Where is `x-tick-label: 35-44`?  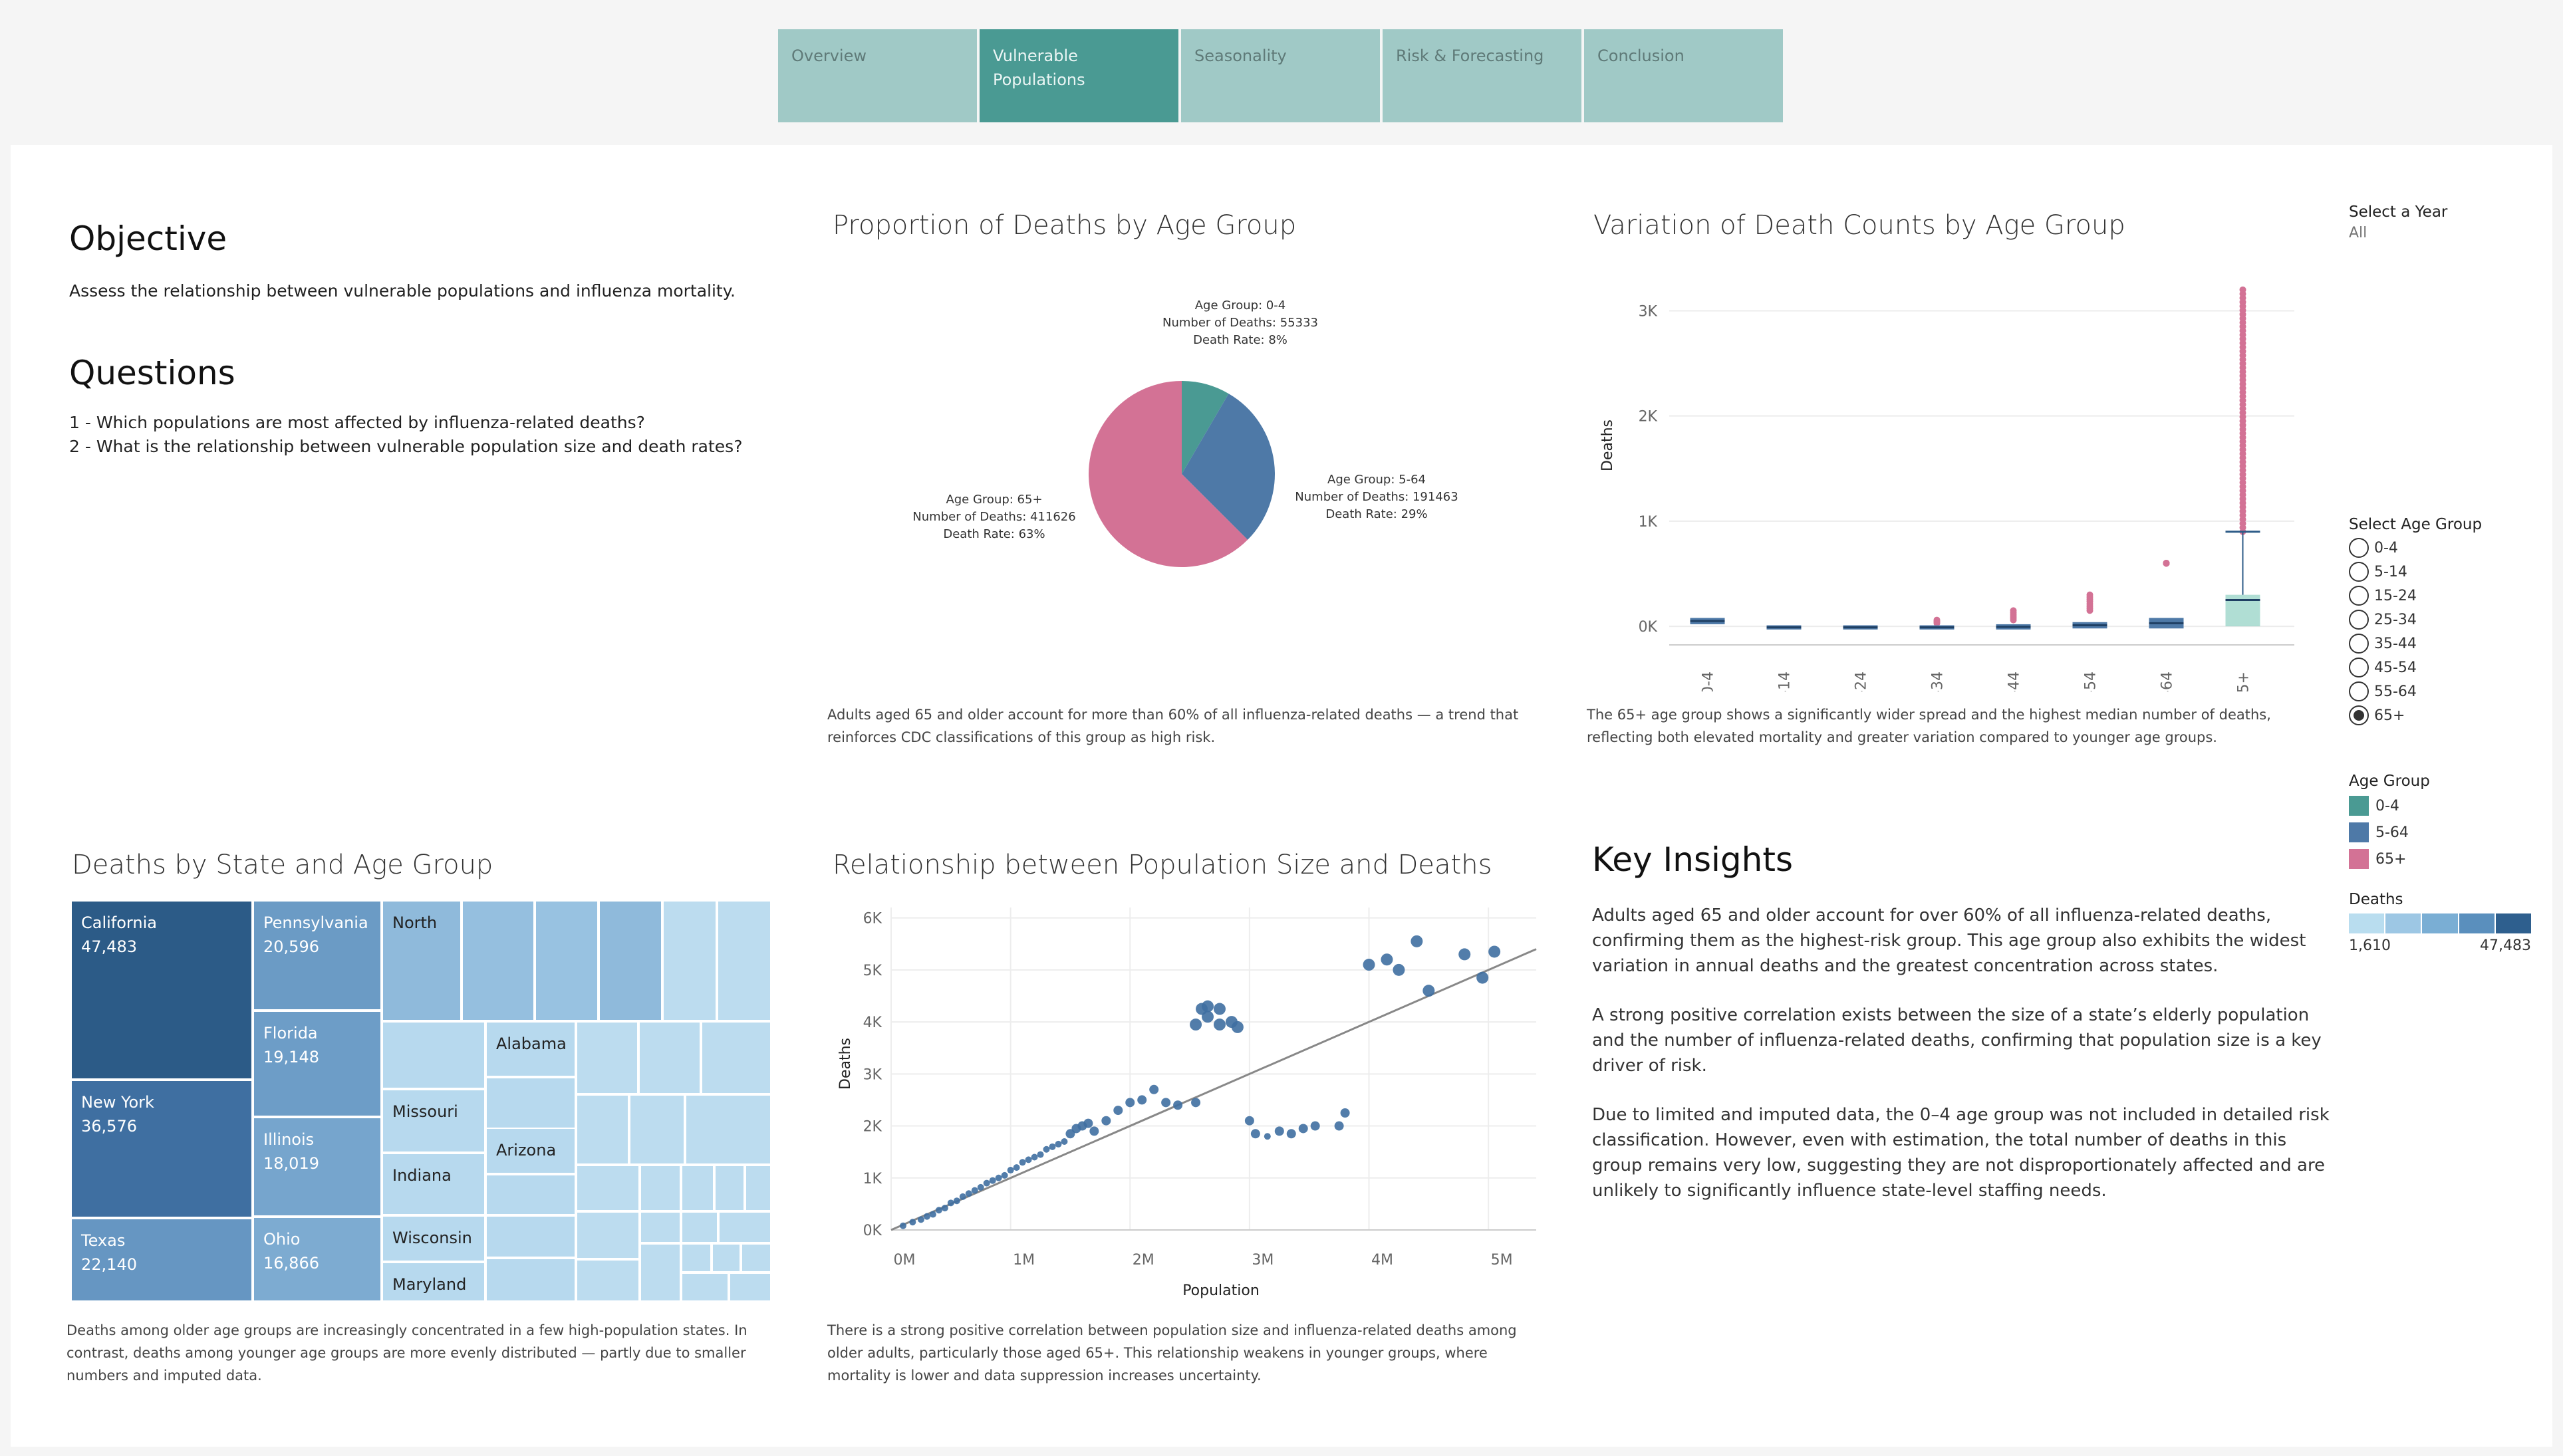
x-tick-label: 35-44 is located at coordinates (2014, 681).